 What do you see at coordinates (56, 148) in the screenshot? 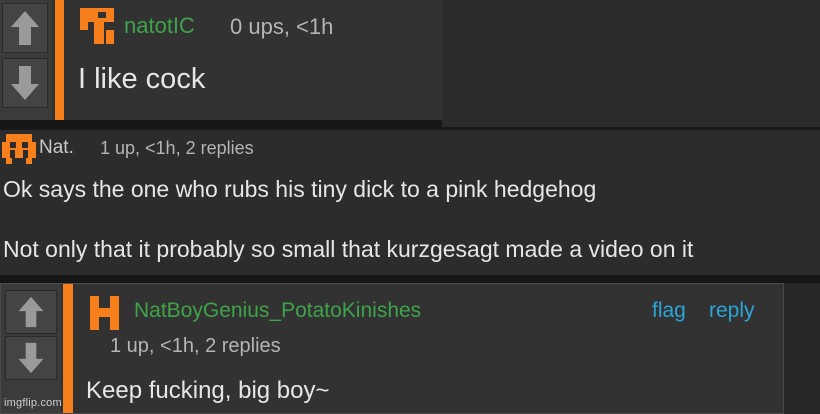
I see `comment-username: Nat.` at bounding box center [56, 148].